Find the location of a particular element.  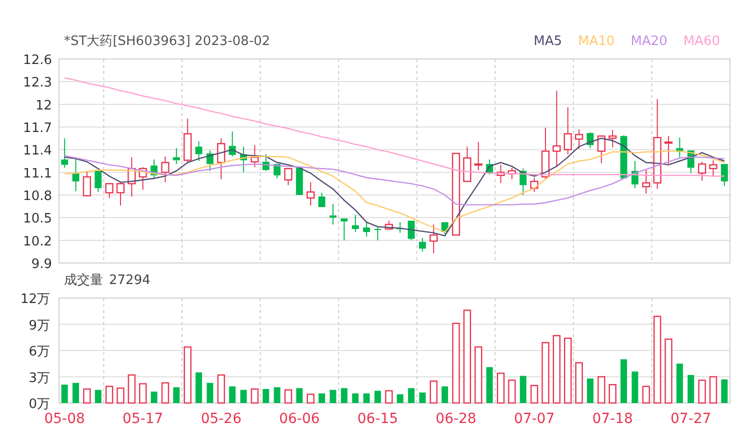

date-label: 07-07 is located at coordinates (534, 419).